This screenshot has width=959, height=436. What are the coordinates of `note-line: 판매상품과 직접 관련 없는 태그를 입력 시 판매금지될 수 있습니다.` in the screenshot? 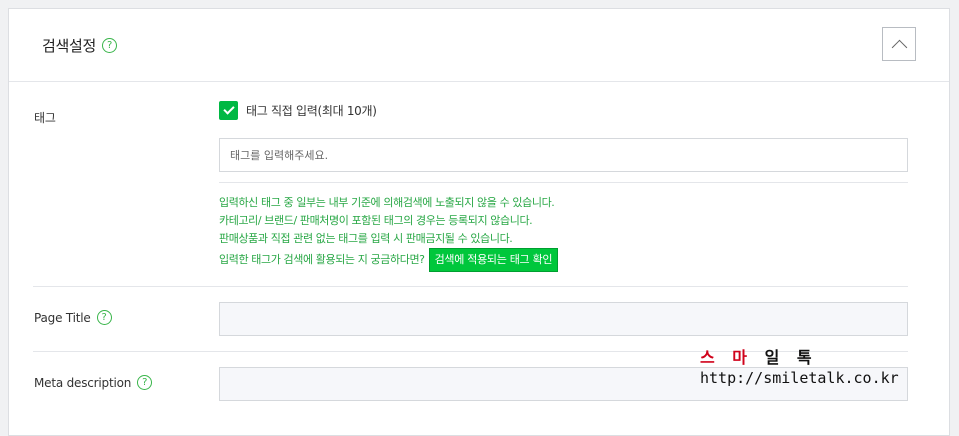 It's located at (366, 238).